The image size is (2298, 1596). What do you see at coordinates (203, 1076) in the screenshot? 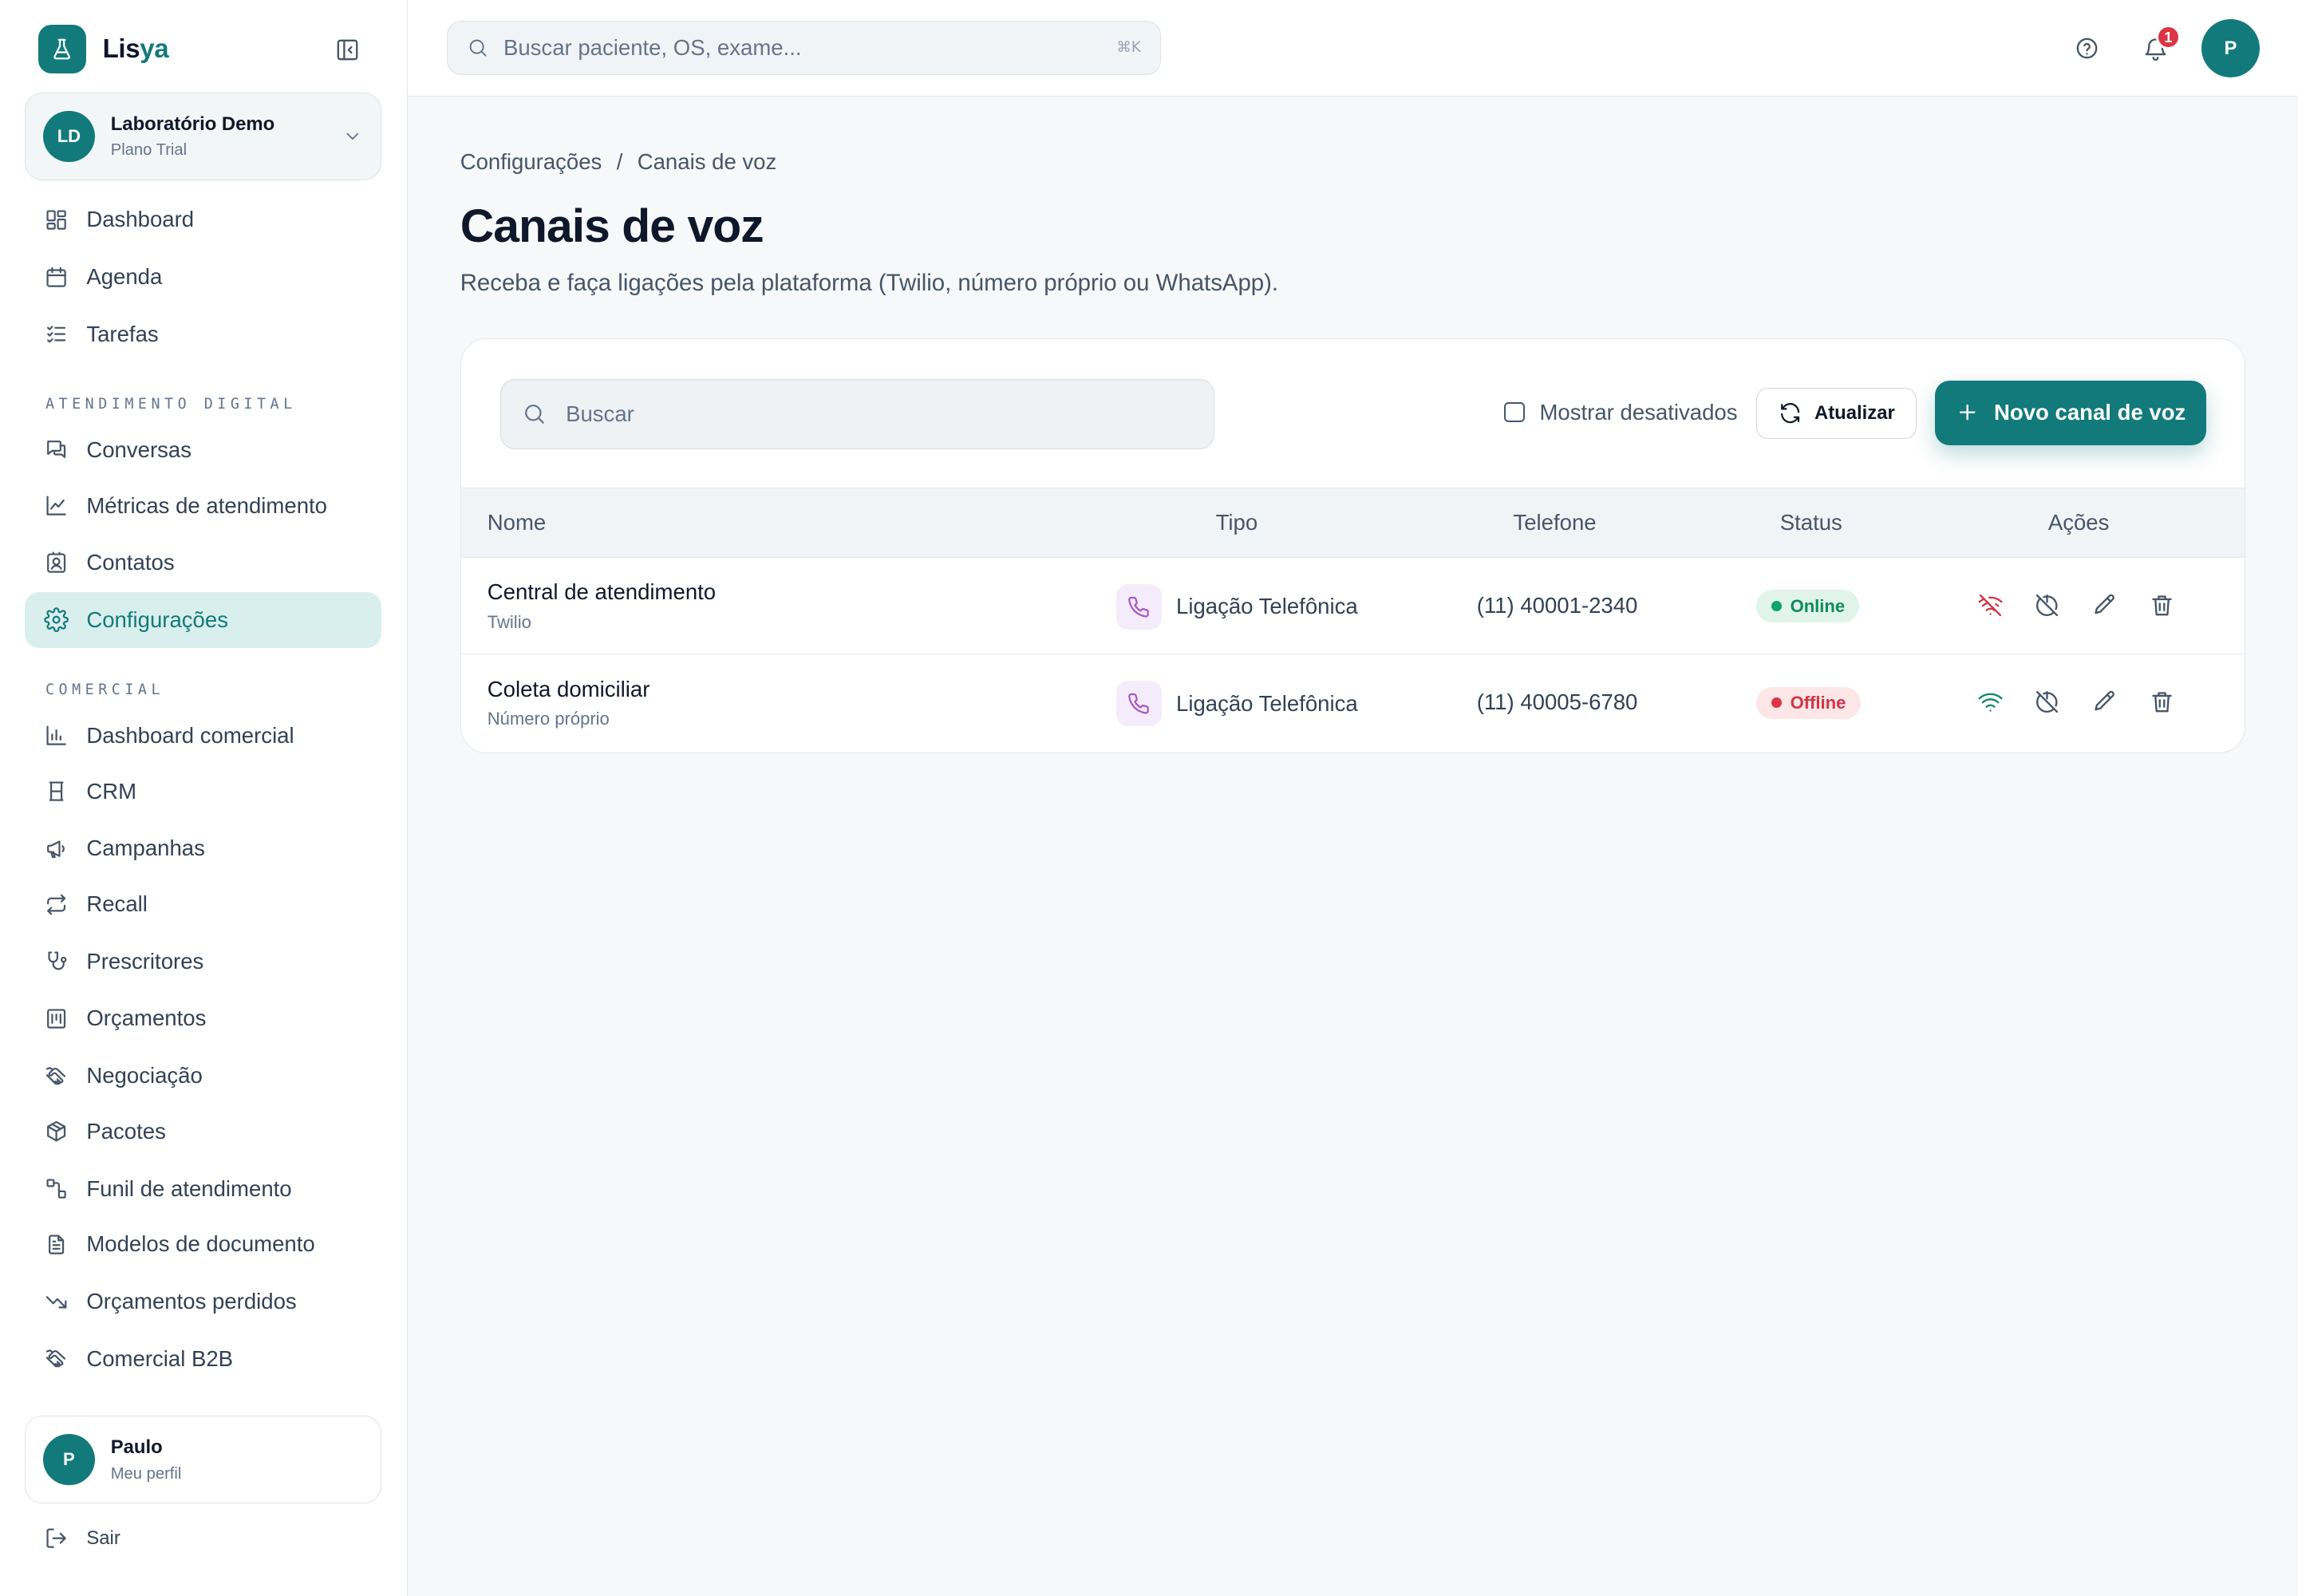
I see `sidebar-item-negociacao: Negociação` at bounding box center [203, 1076].